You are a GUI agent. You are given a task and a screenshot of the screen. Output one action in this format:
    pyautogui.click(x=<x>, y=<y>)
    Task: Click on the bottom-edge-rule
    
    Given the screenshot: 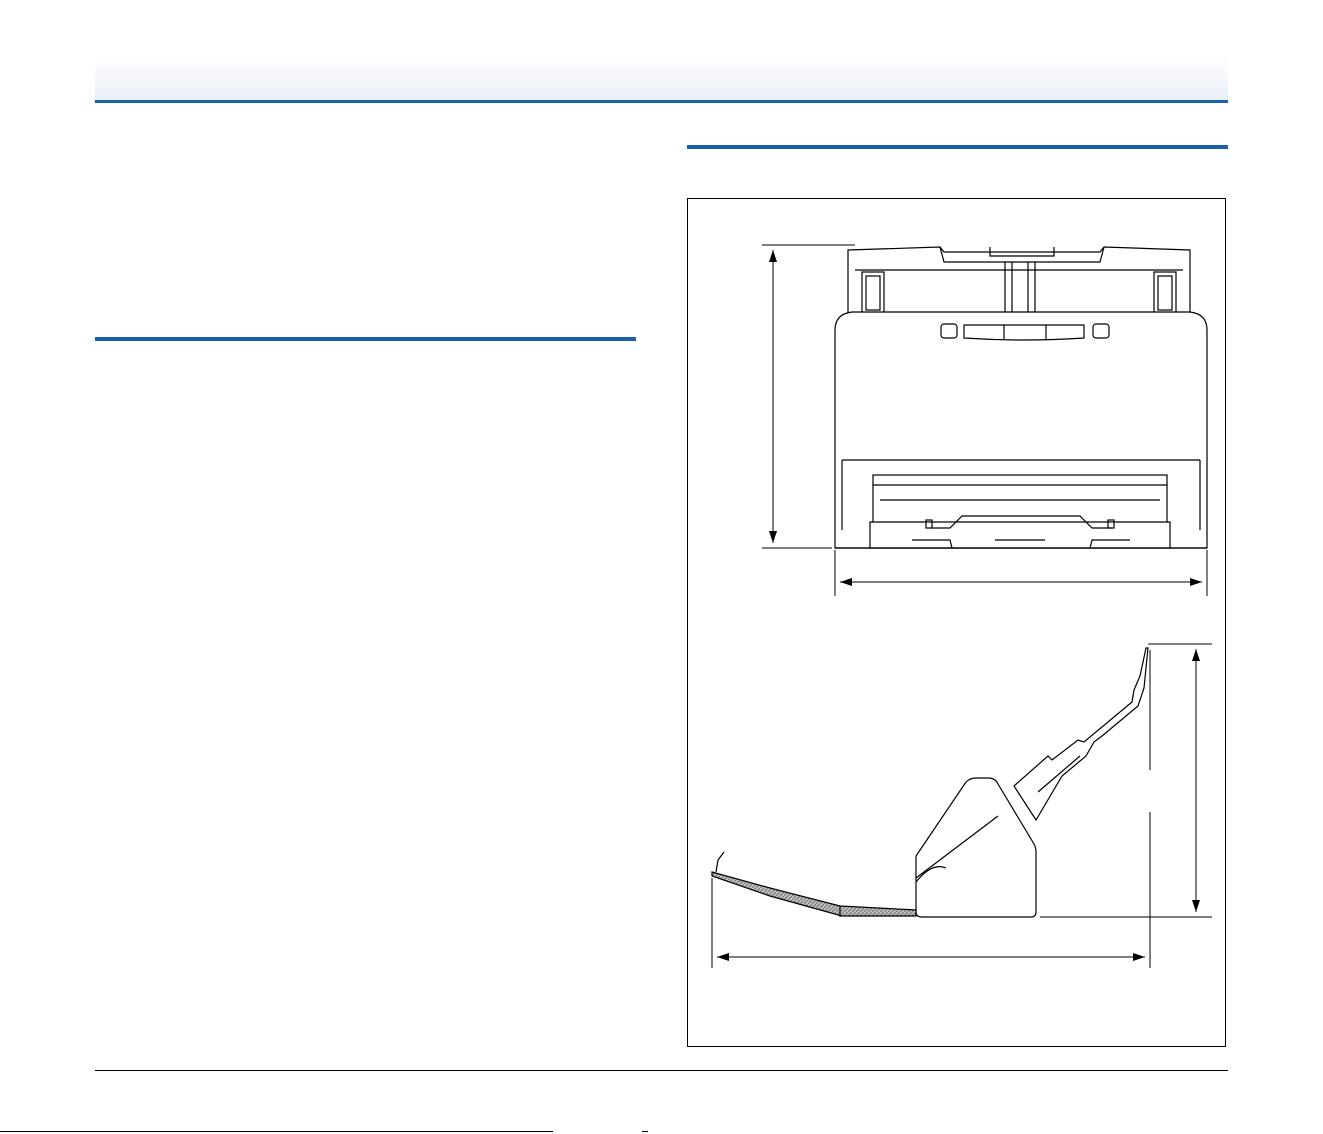 What is the action you would take?
    pyautogui.click(x=276, y=1131)
    